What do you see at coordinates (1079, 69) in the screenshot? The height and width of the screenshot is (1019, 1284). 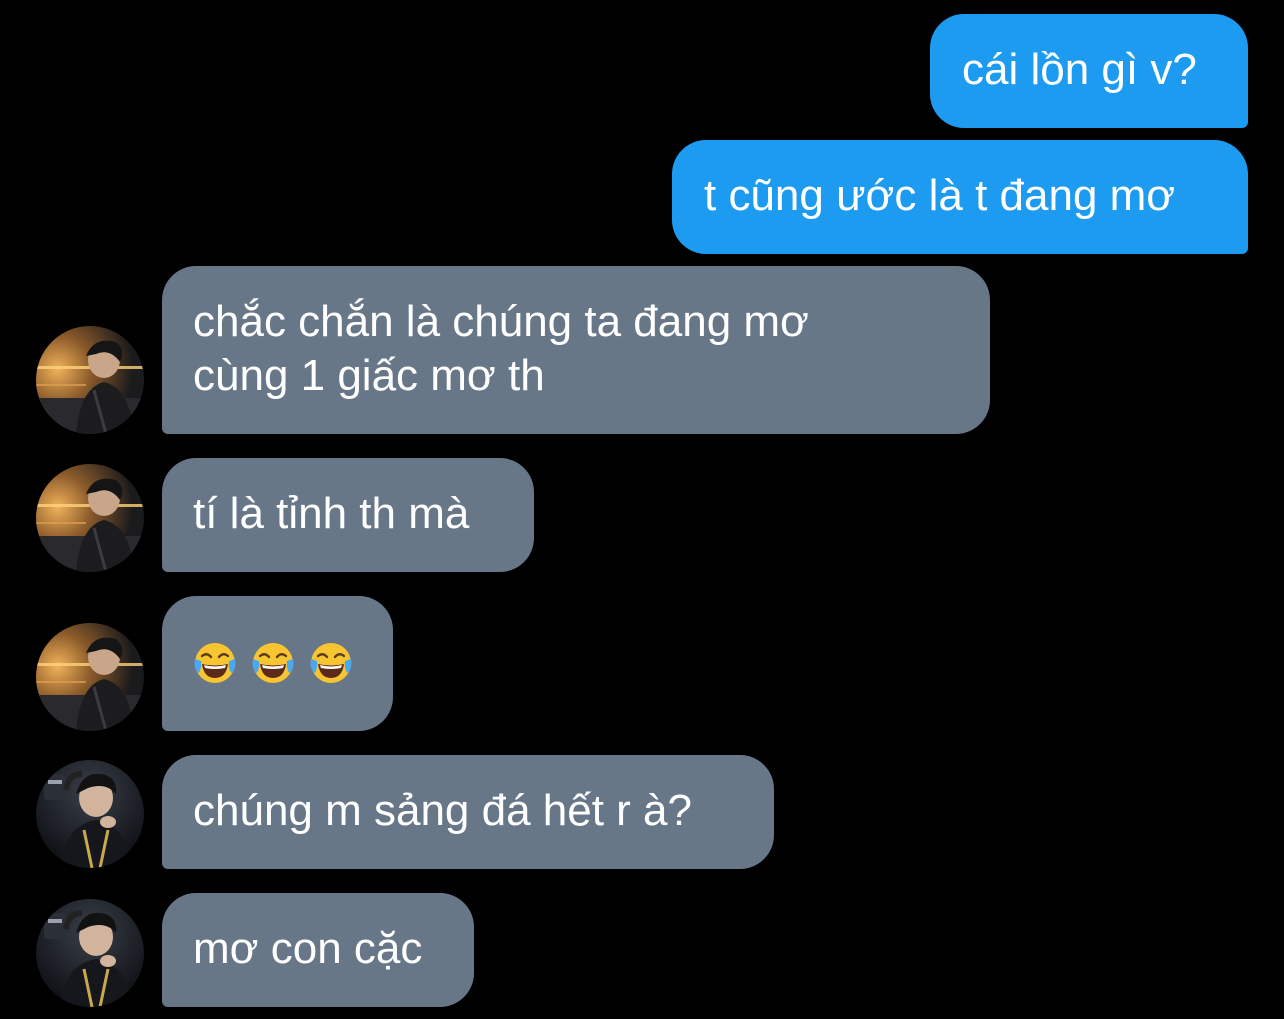 I see `message-text: cái lồn gì v?` at bounding box center [1079, 69].